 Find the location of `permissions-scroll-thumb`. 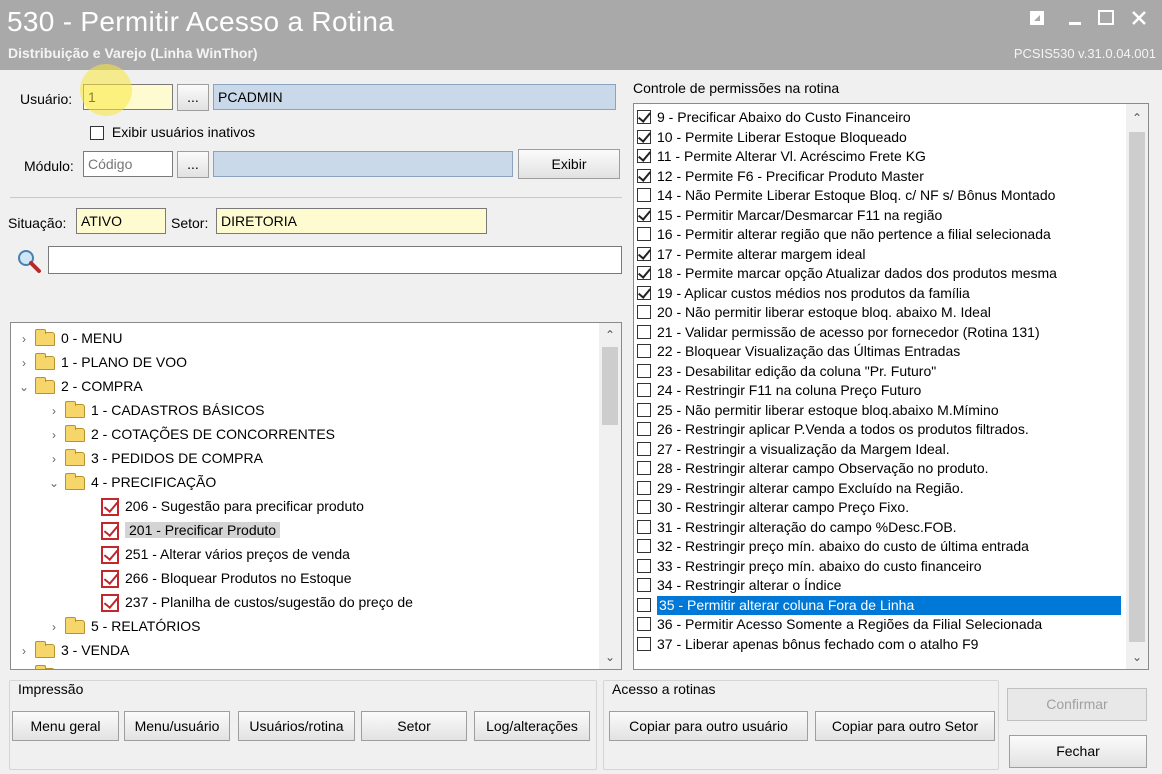

permissions-scroll-thumb is located at coordinates (1137, 387).